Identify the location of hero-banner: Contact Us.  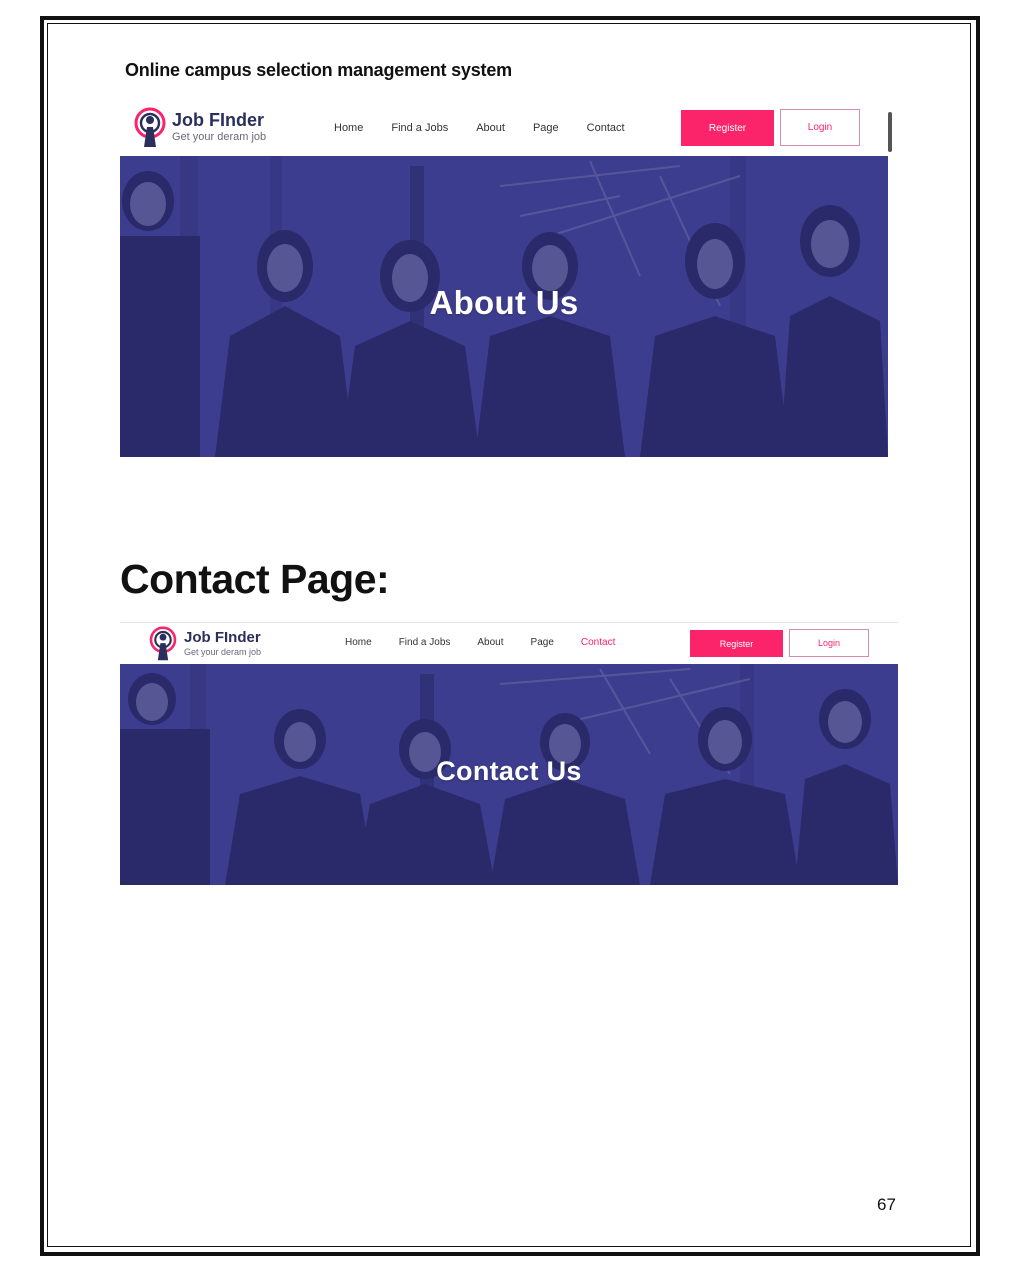
(509, 774).